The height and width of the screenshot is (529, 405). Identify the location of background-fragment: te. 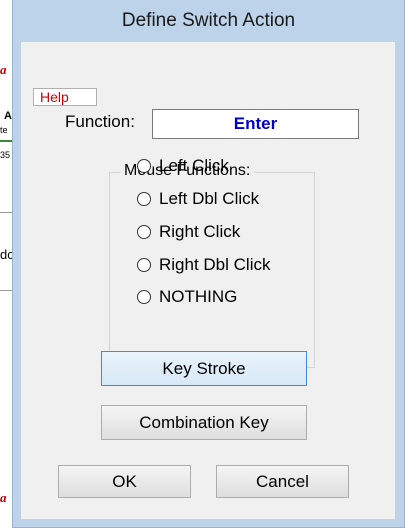
(4, 130).